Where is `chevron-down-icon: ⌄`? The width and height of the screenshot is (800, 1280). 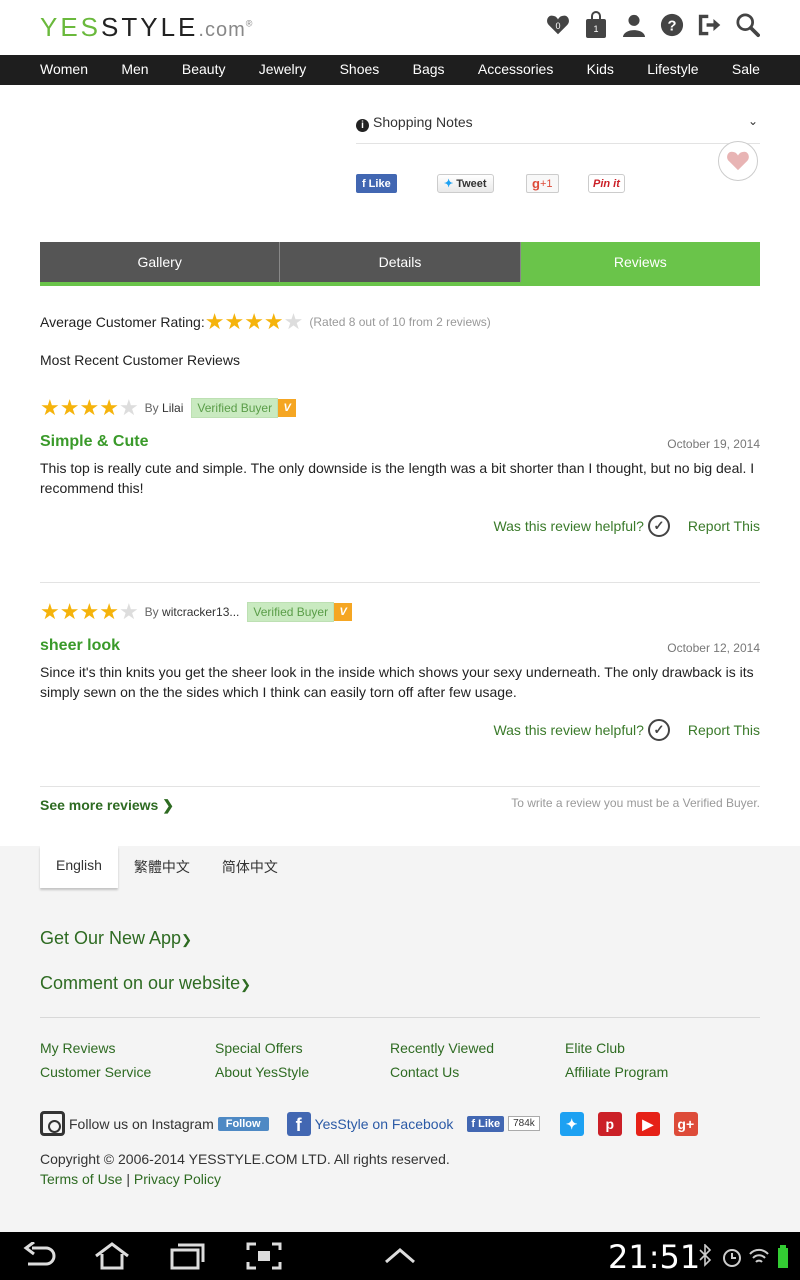 chevron-down-icon: ⌄ is located at coordinates (752, 121).